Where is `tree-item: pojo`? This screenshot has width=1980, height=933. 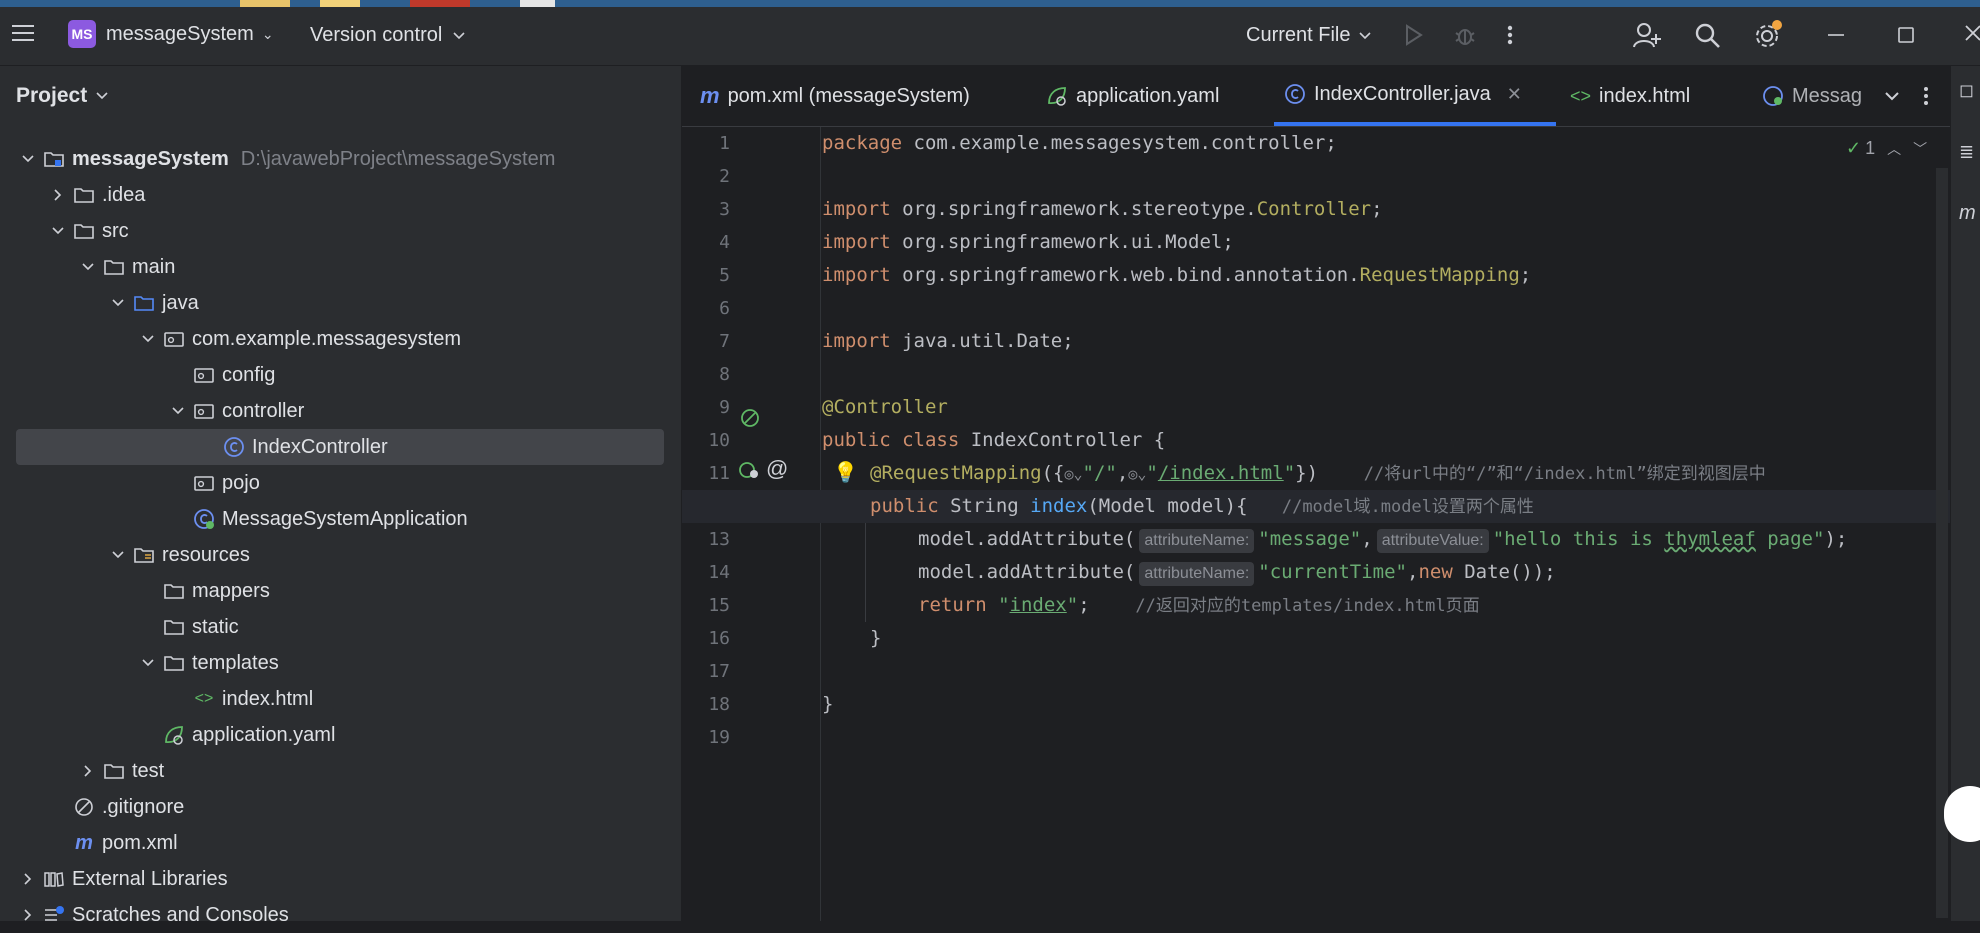
tree-item: pojo is located at coordinates (340, 483).